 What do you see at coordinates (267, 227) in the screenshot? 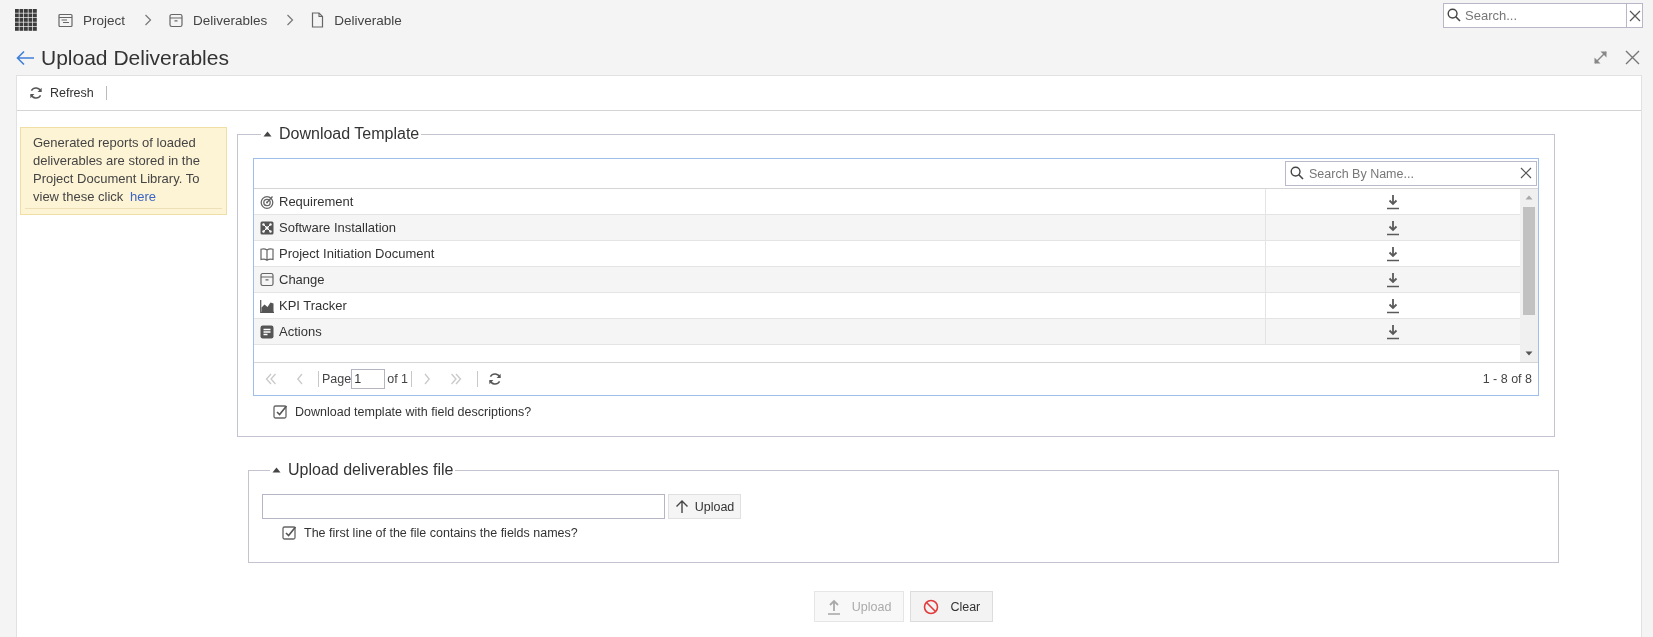
I see `network-icon` at bounding box center [267, 227].